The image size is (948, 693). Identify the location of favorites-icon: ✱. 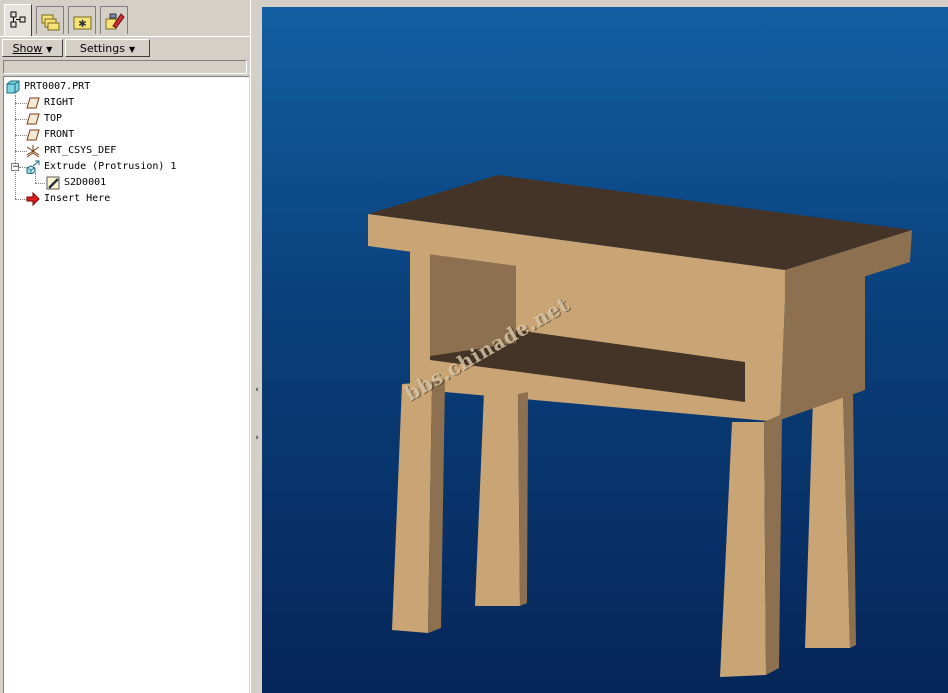
(82, 23).